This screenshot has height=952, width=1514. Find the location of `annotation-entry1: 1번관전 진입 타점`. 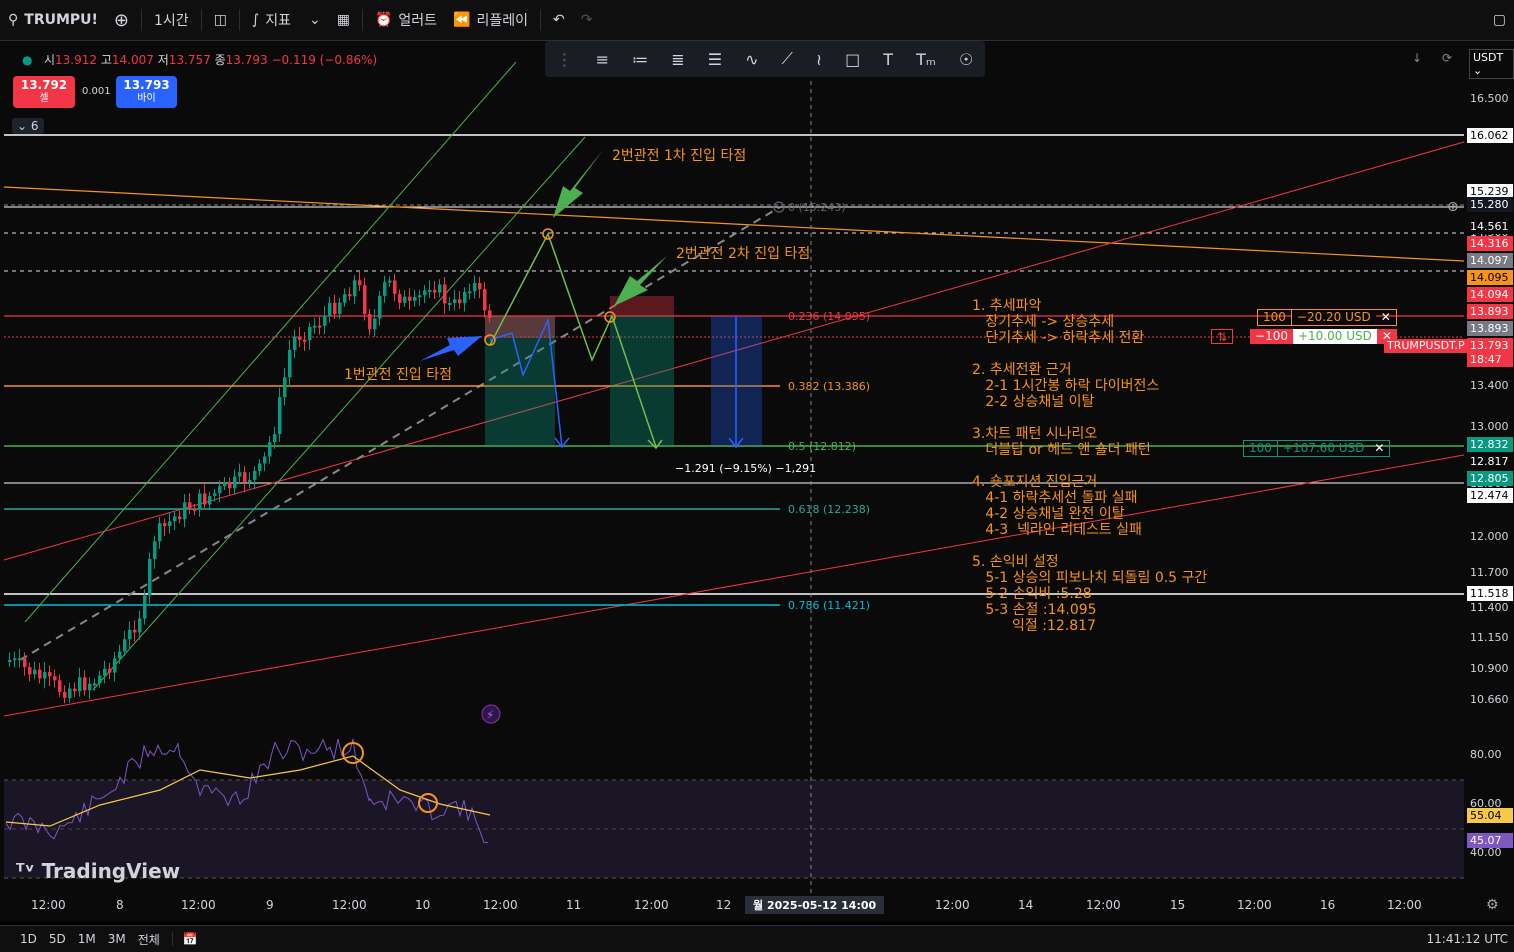

annotation-entry1: 1번관전 진입 타점 is located at coordinates (398, 375).